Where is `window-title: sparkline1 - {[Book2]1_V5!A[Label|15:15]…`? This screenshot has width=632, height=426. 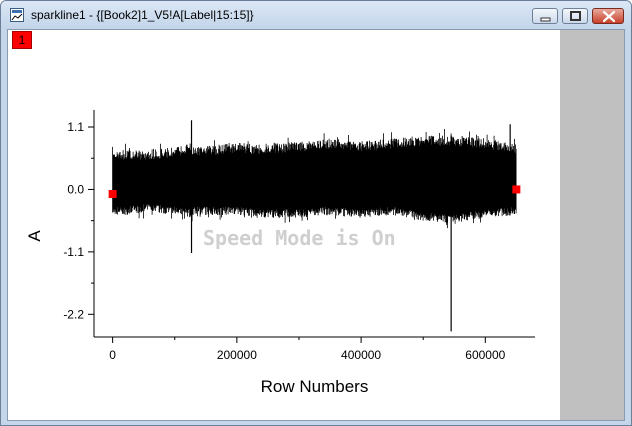 window-title: sparkline1 - {[Book2]1_V5!A[Label|15:15]… is located at coordinates (142, 15).